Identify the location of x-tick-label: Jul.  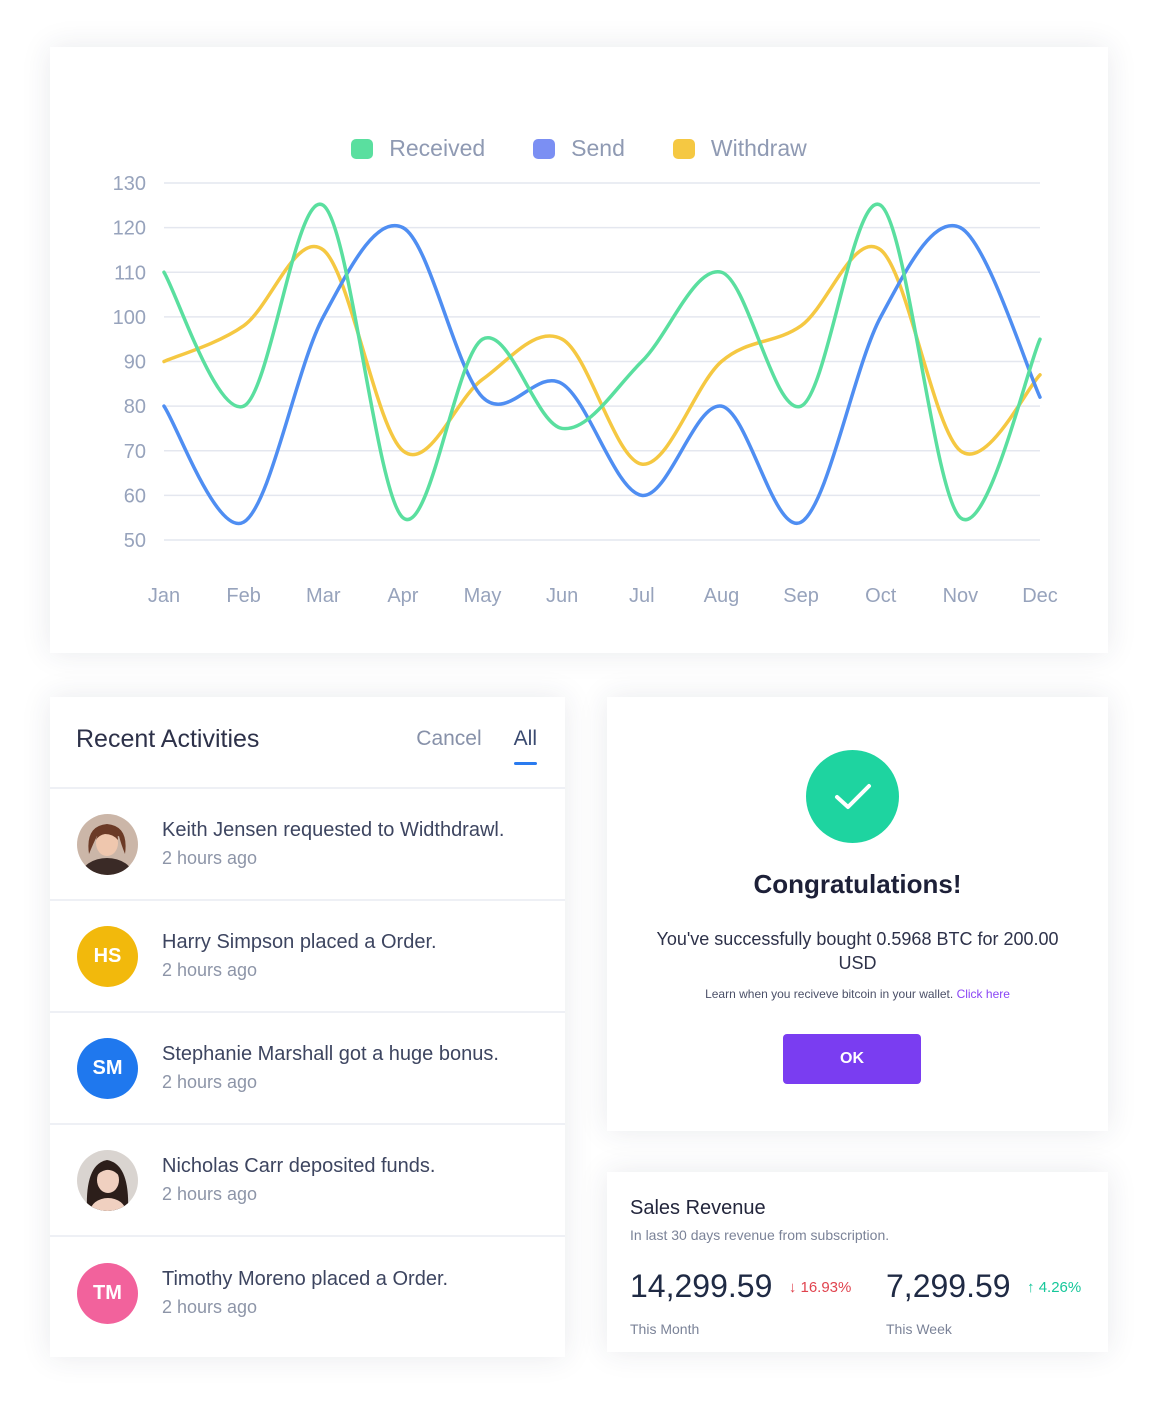
(642, 596).